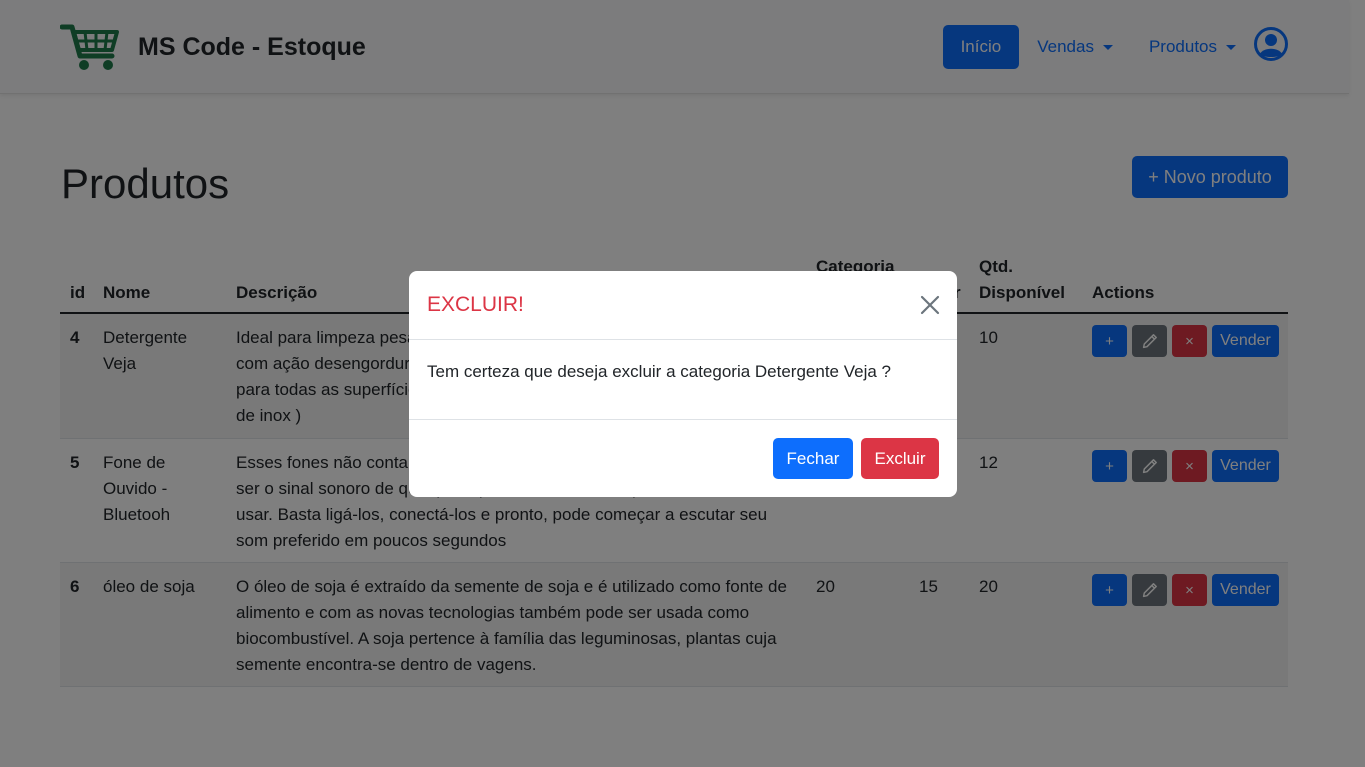 This screenshot has width=1365, height=767. What do you see at coordinates (475, 304) in the screenshot?
I see `modal-title: EXCLUIR!` at bounding box center [475, 304].